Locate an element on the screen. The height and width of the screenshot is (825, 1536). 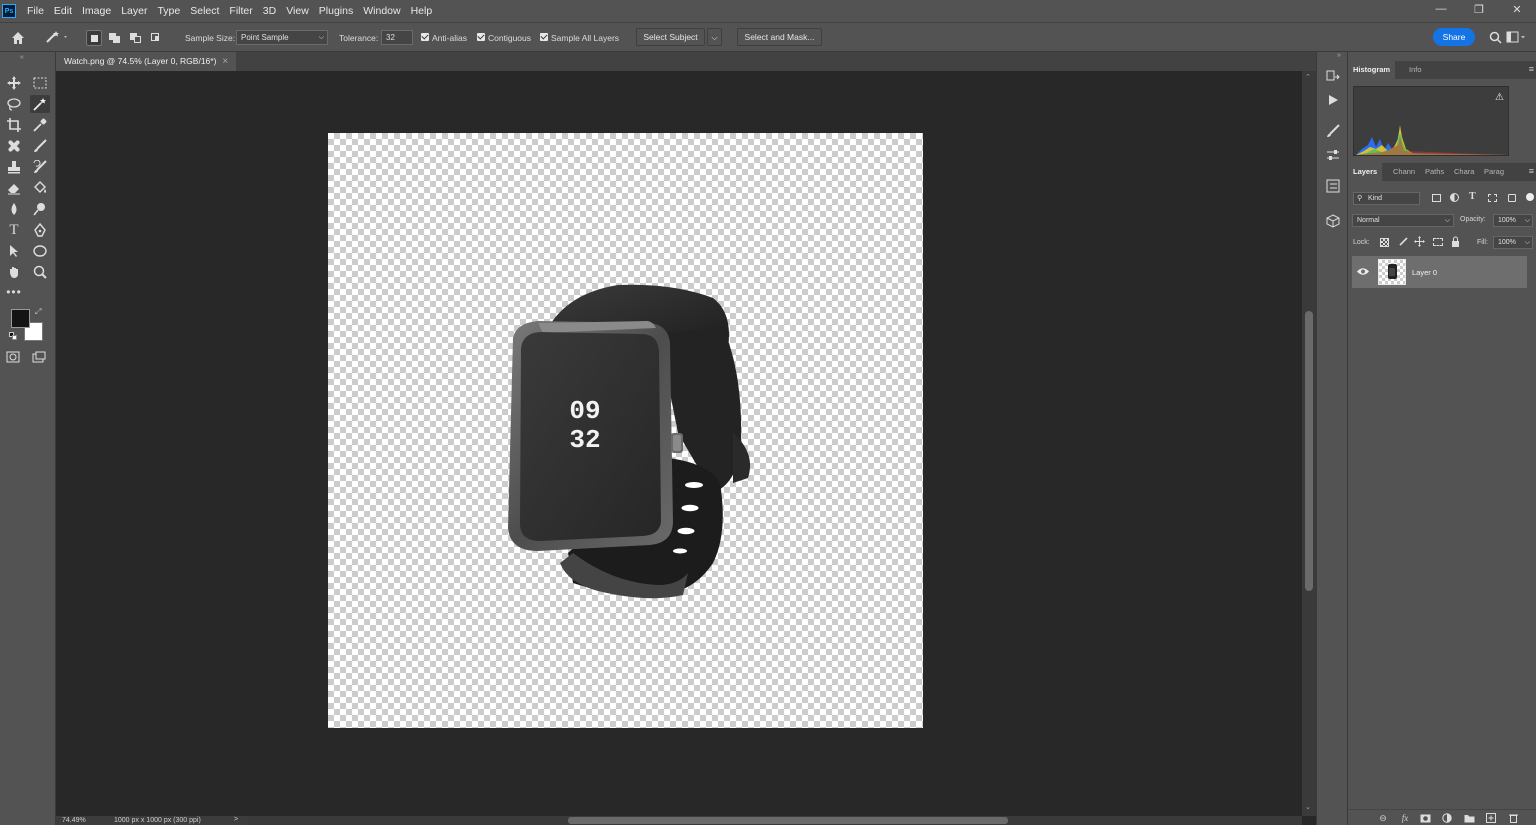
filter-pixel-layers-icon is located at coordinates (1436, 198).